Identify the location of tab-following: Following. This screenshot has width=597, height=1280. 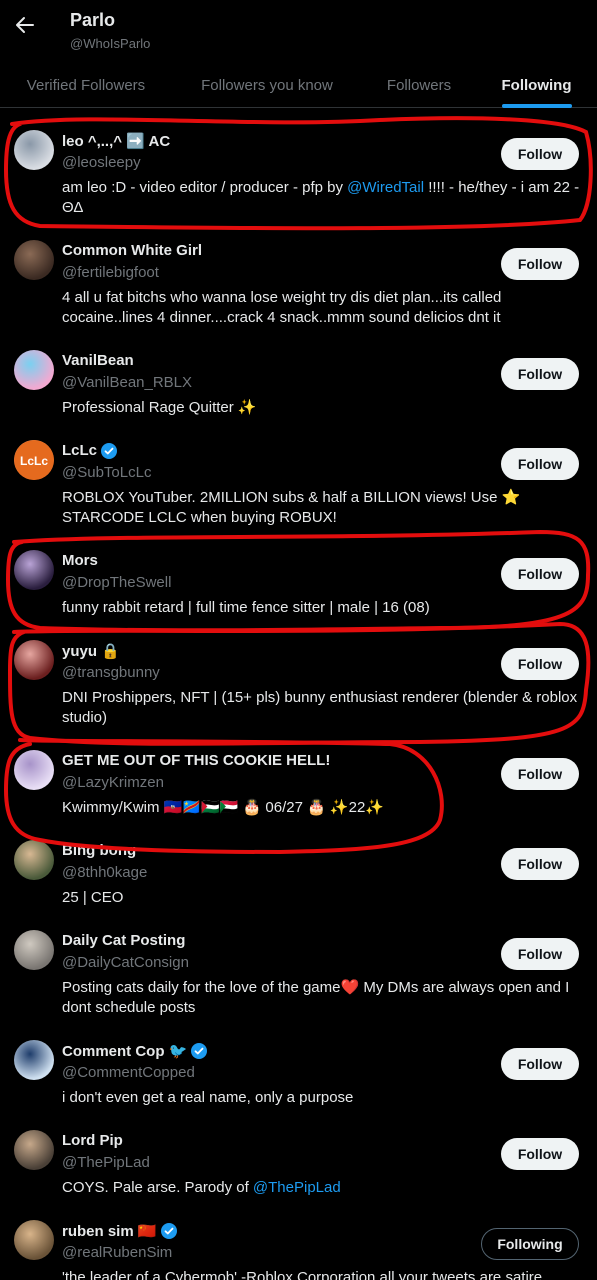
(536, 85).